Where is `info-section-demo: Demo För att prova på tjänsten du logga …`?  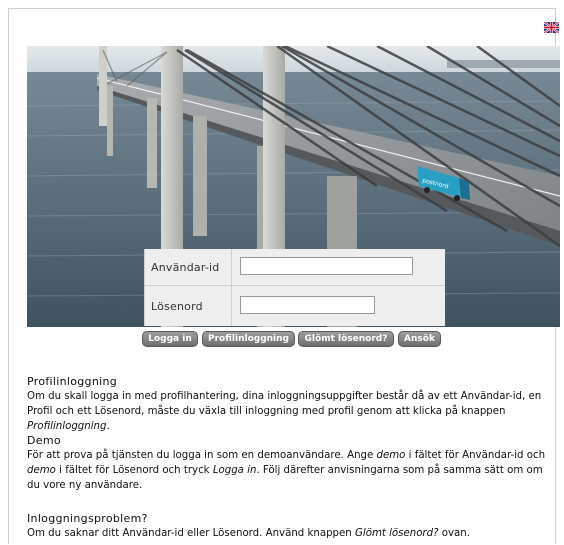 info-section-demo: Demo För att prova på tjänsten du logga … is located at coordinates (292, 463).